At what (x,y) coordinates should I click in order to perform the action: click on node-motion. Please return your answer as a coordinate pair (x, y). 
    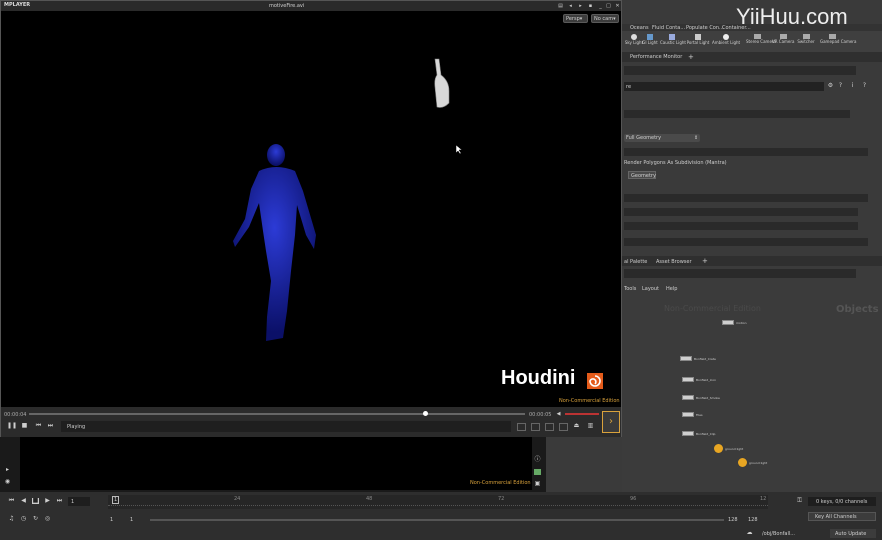
    Looking at the image, I should click on (728, 322).